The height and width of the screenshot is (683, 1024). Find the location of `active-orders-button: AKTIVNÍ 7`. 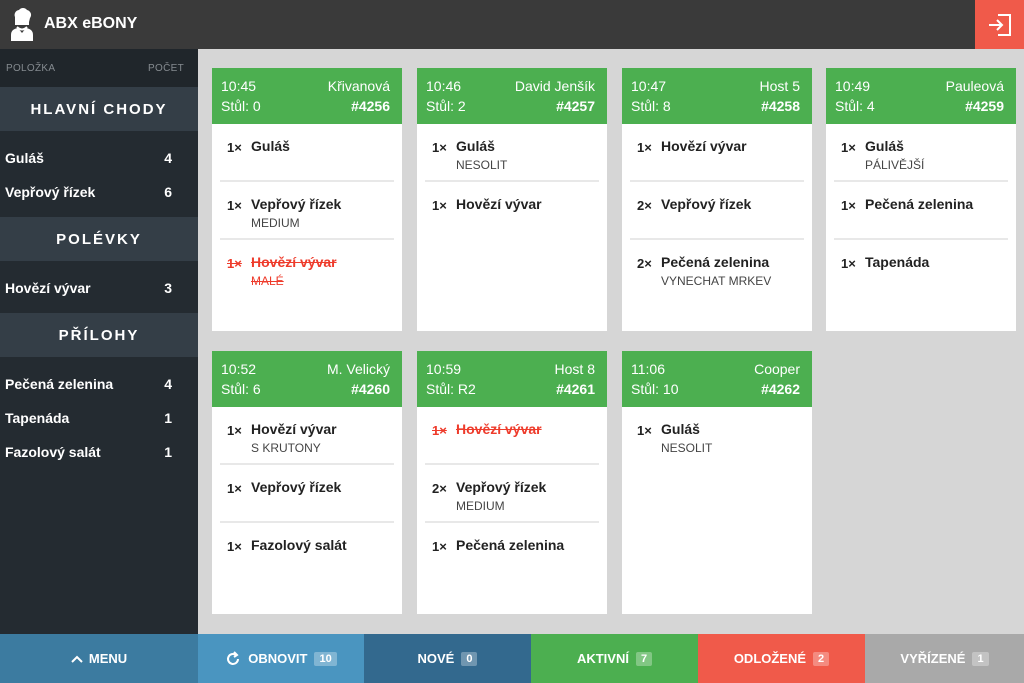

active-orders-button: AKTIVNÍ 7 is located at coordinates (614, 658).